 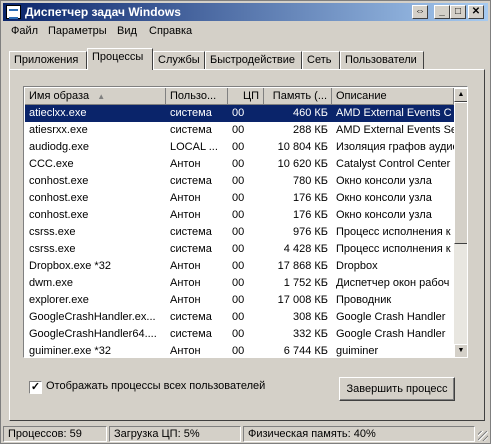 What do you see at coordinates (58, 130) in the screenshot?
I see `cell-image-name: atiesrxx.exe` at bounding box center [58, 130].